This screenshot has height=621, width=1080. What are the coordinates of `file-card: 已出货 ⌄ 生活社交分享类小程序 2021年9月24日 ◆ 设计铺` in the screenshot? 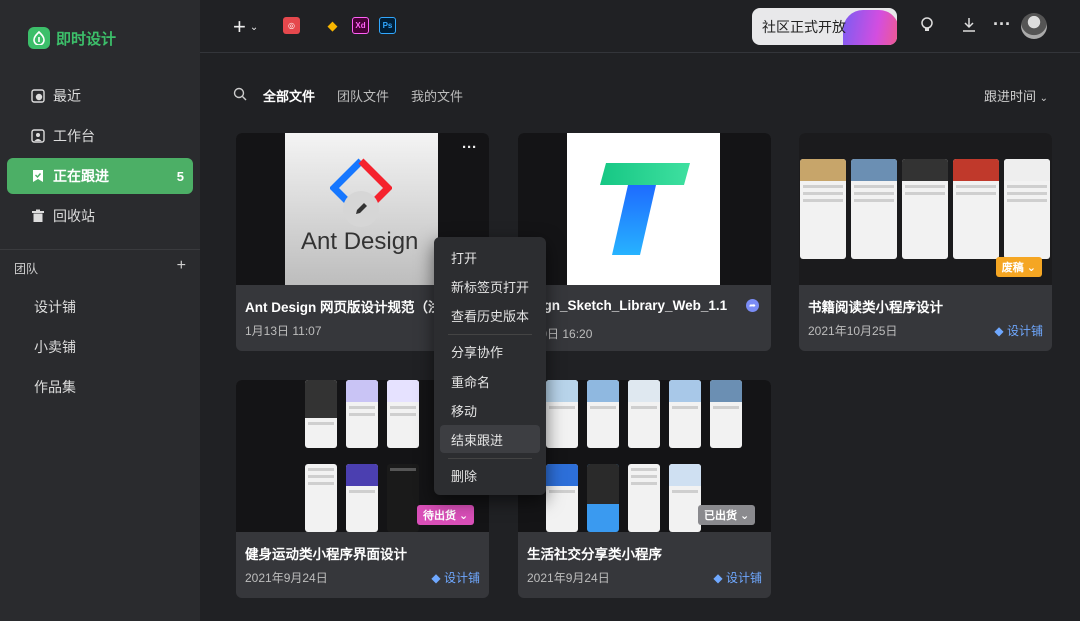 It's located at (644, 489).